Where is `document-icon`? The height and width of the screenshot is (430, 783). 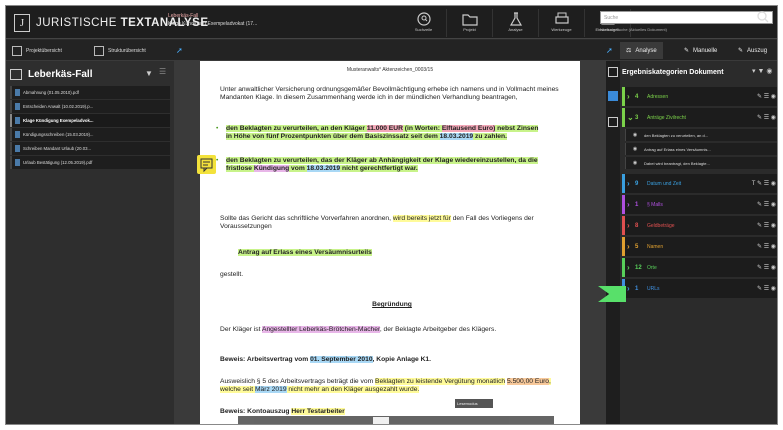
document-icon is located at coordinates (613, 96).